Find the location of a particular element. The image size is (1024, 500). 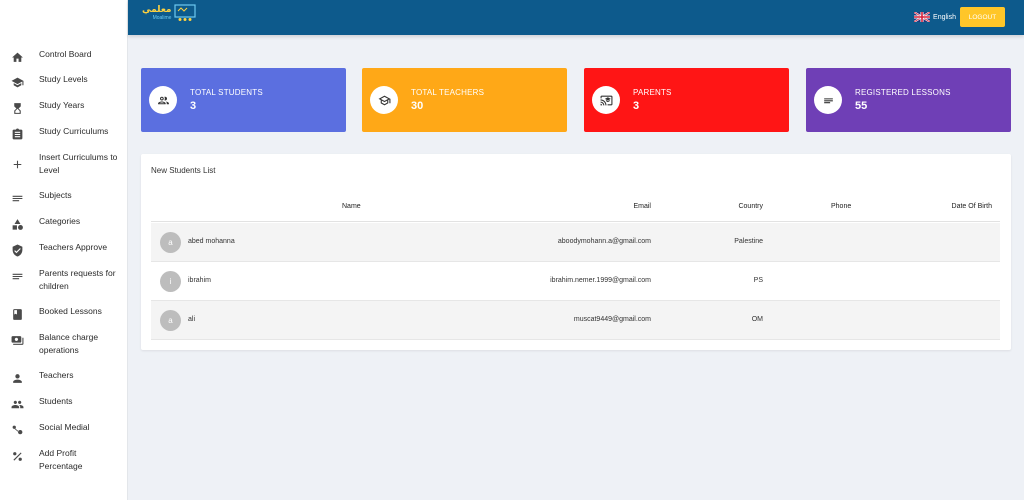

stat-card-total-students: TOTAL STUDENTS 3 is located at coordinates (243, 100).